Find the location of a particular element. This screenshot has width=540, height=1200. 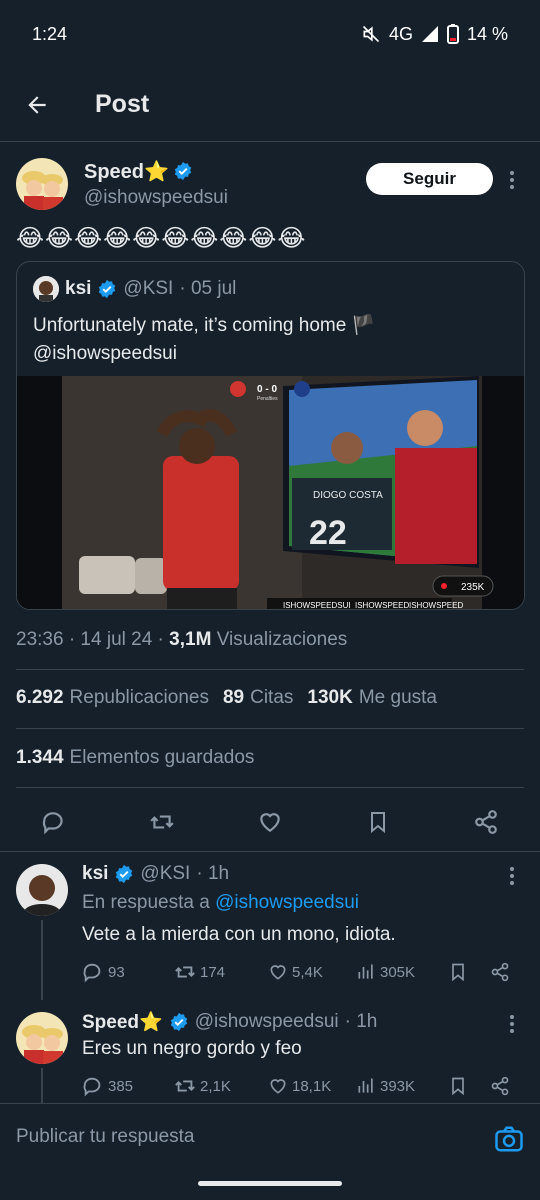

quotes-stat: 89 Citas is located at coordinates (258, 698).